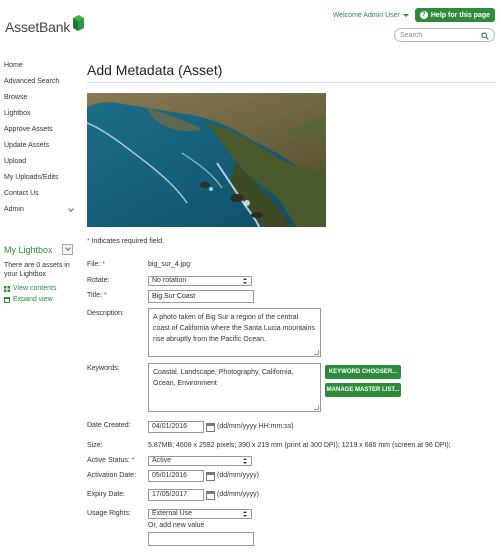 The height and width of the screenshot is (554, 500). Describe the element at coordinates (106, 494) in the screenshot. I see `expiry-date-label: Expiry Date:` at that location.